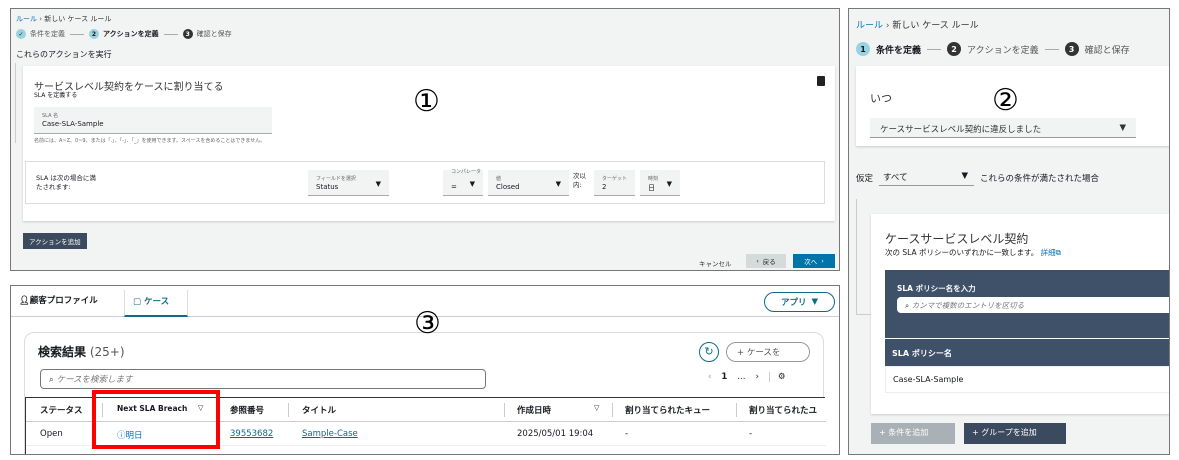  I want to click on back-button: ‹ 戻る, so click(766, 261).